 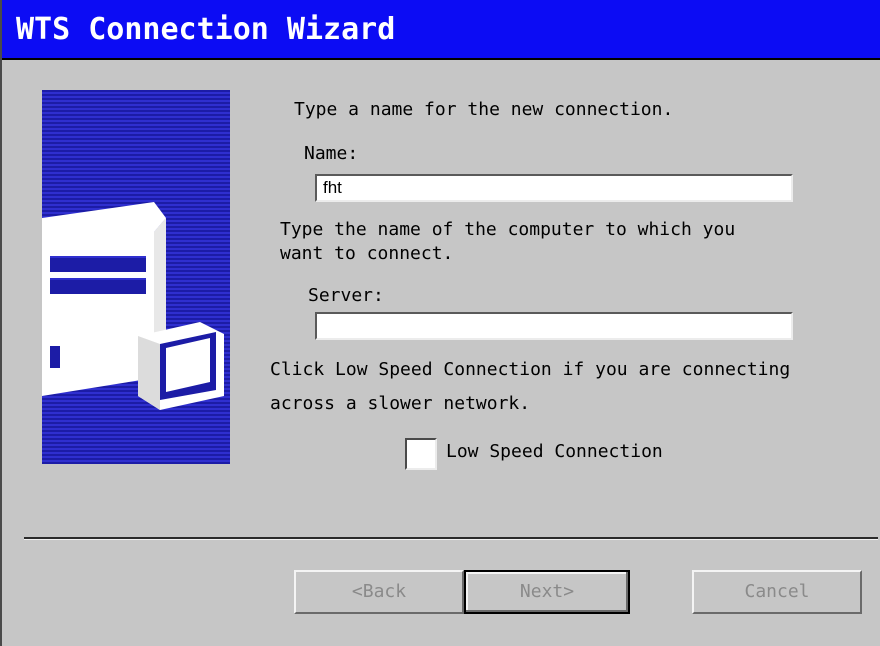 I want to click on server-instruction-line2: want to connect., so click(x=367, y=253).